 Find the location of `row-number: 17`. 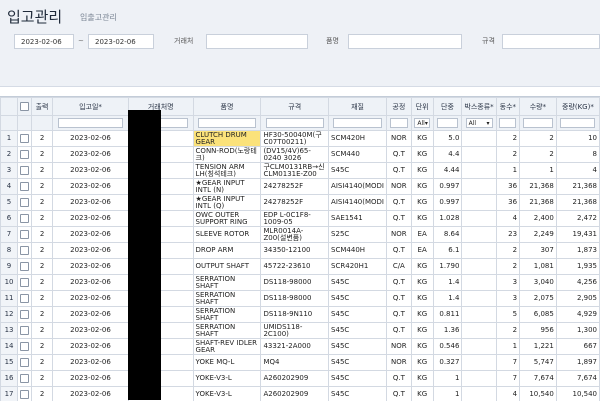

row-number: 17 is located at coordinates (9, 394).